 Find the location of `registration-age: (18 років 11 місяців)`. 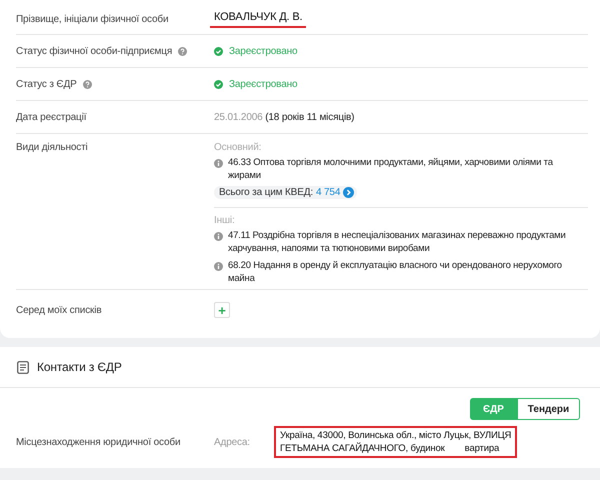

registration-age: (18 років 11 місяців) is located at coordinates (309, 117).